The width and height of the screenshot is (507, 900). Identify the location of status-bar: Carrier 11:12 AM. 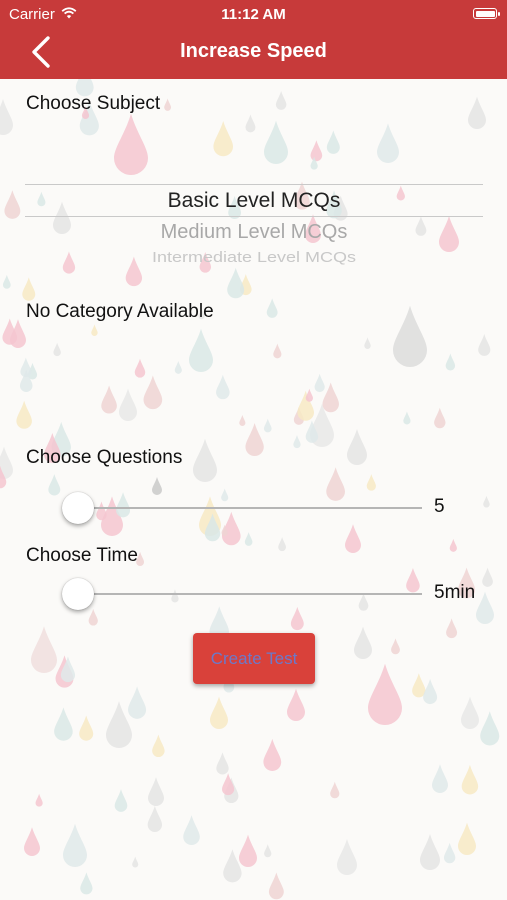
(253, 14).